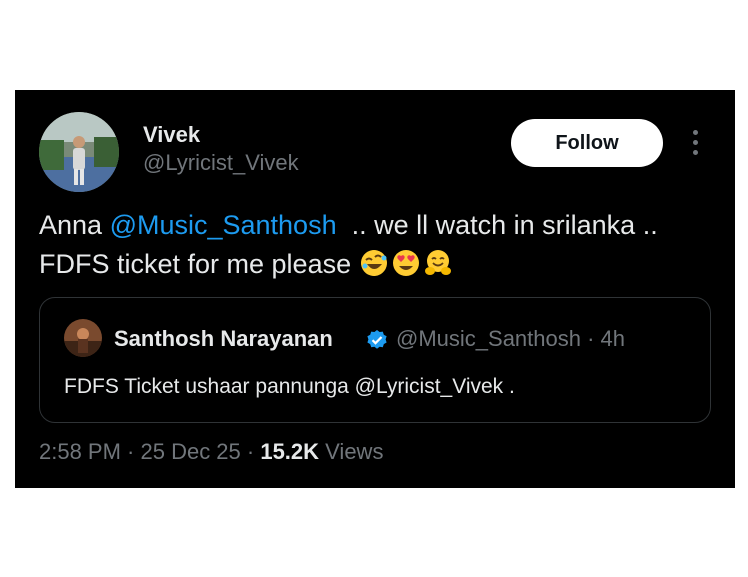 The height and width of the screenshot is (577, 748). What do you see at coordinates (497, 225) in the screenshot?
I see `tweet-text-line1-suffix: .. we ll watch in srilanka ..` at bounding box center [497, 225].